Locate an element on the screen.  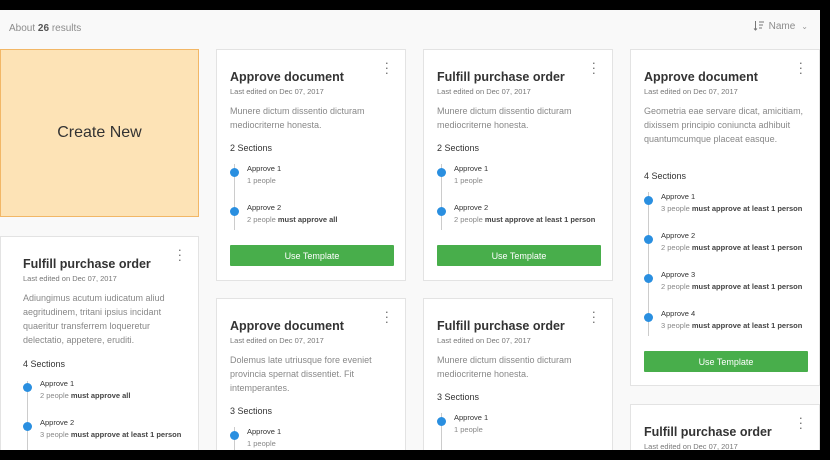
results-prefix: About is located at coordinates (22, 28).